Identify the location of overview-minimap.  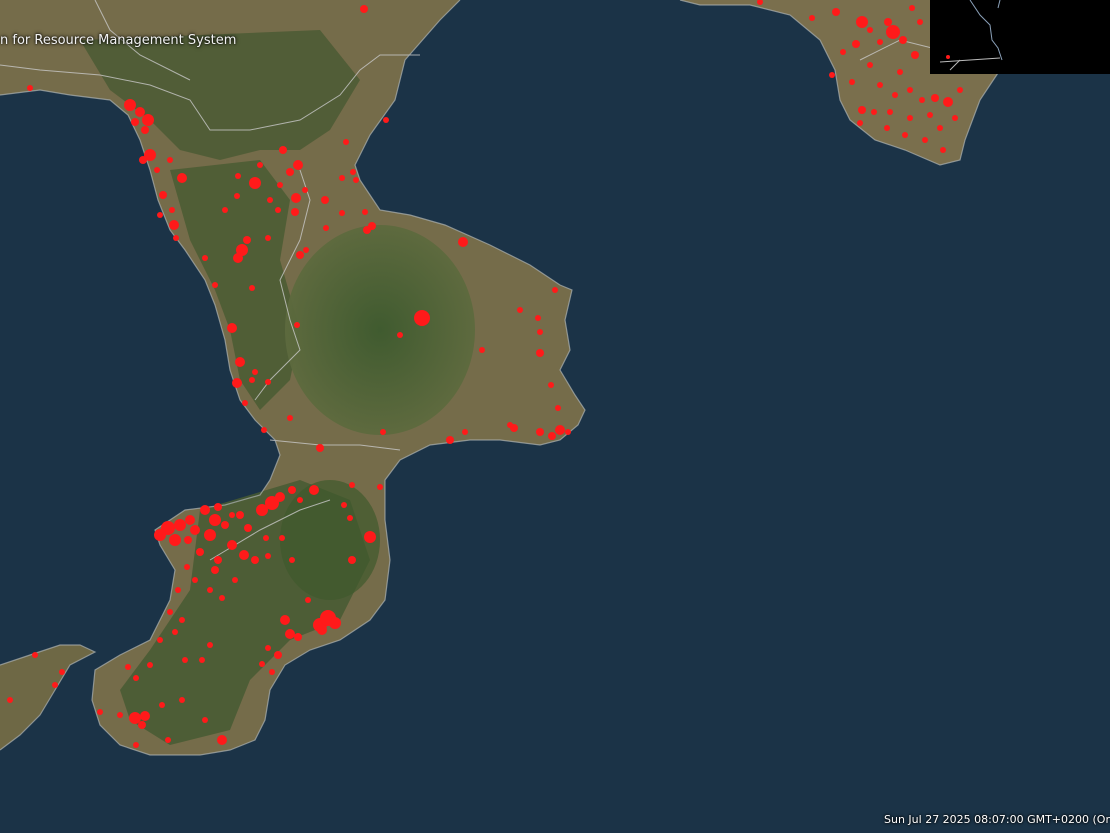
(1020, 37).